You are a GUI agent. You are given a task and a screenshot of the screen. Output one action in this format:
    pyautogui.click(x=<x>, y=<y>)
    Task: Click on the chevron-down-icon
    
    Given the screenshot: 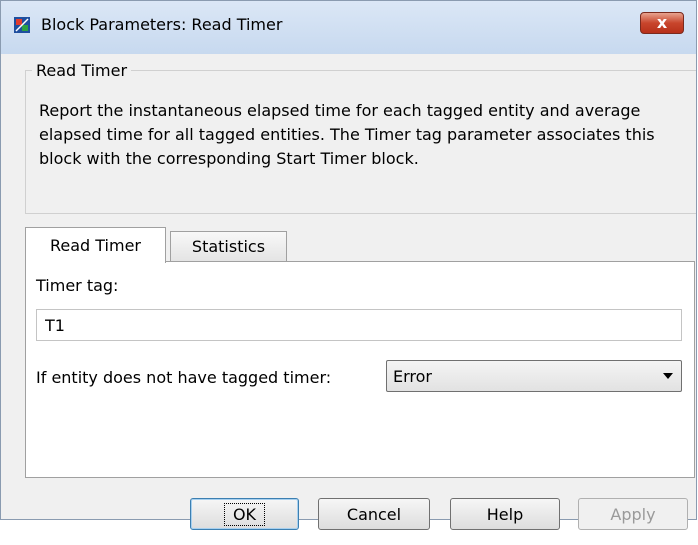 What is the action you would take?
    pyautogui.click(x=668, y=376)
    